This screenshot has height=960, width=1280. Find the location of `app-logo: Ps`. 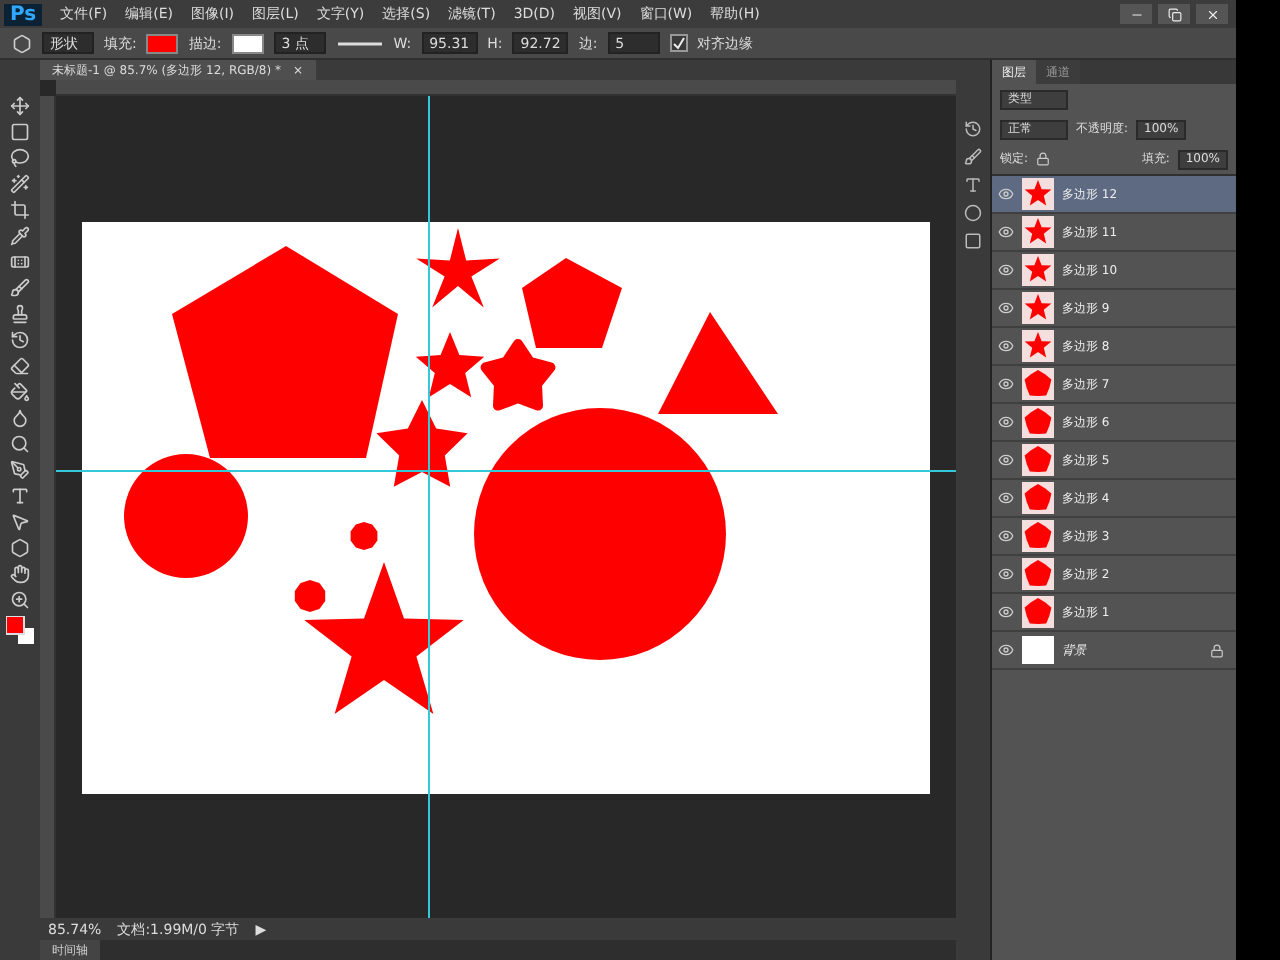

app-logo: Ps is located at coordinates (23, 14).